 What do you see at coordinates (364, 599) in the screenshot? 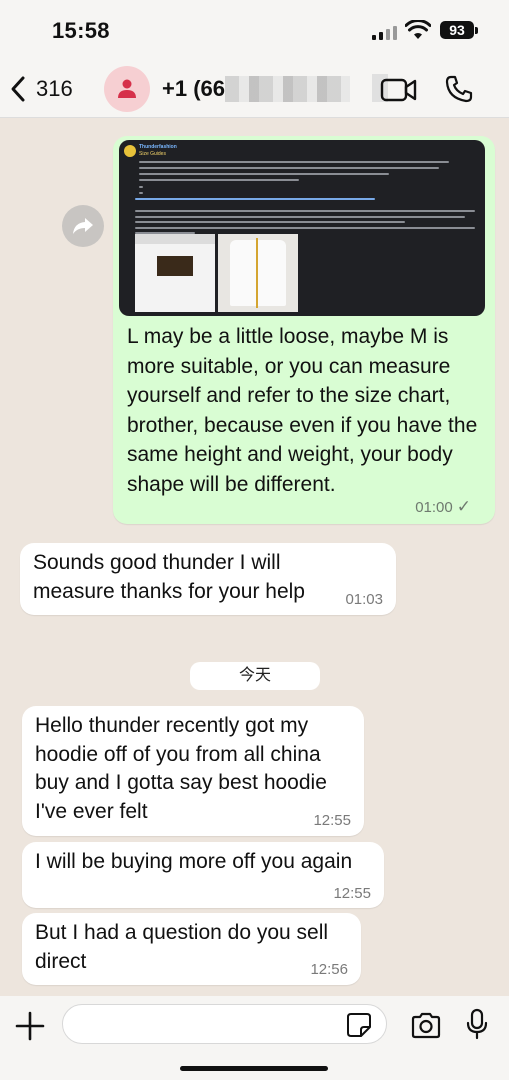
I see `message-time: 01:03` at bounding box center [364, 599].